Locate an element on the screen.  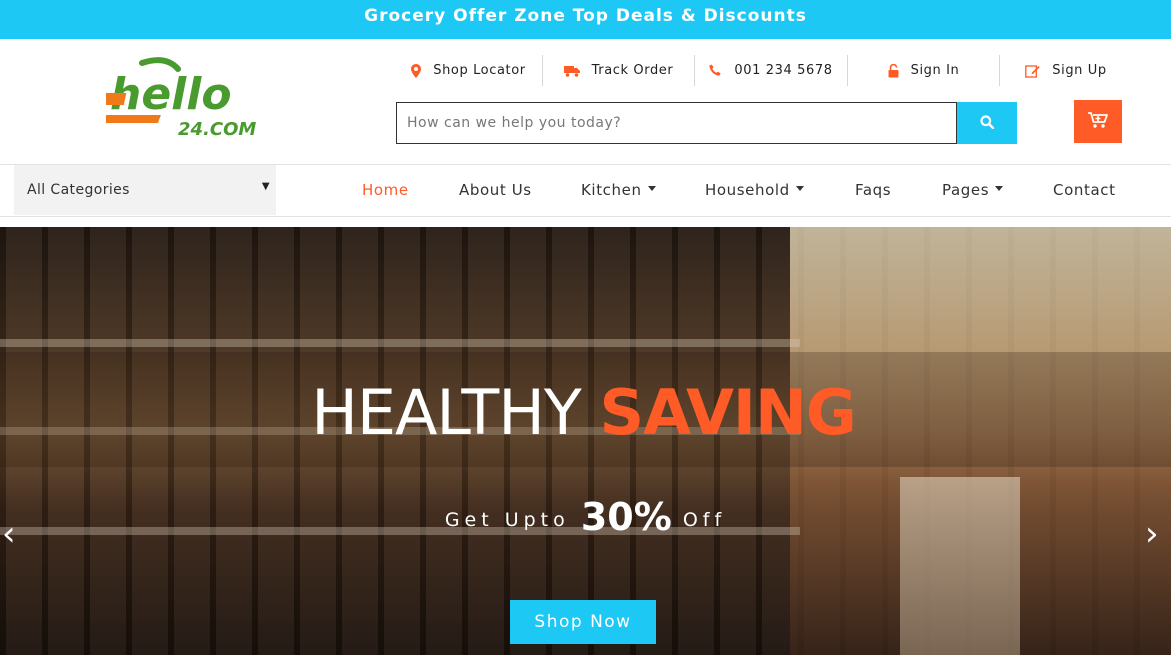
search-button is located at coordinates (987, 123).